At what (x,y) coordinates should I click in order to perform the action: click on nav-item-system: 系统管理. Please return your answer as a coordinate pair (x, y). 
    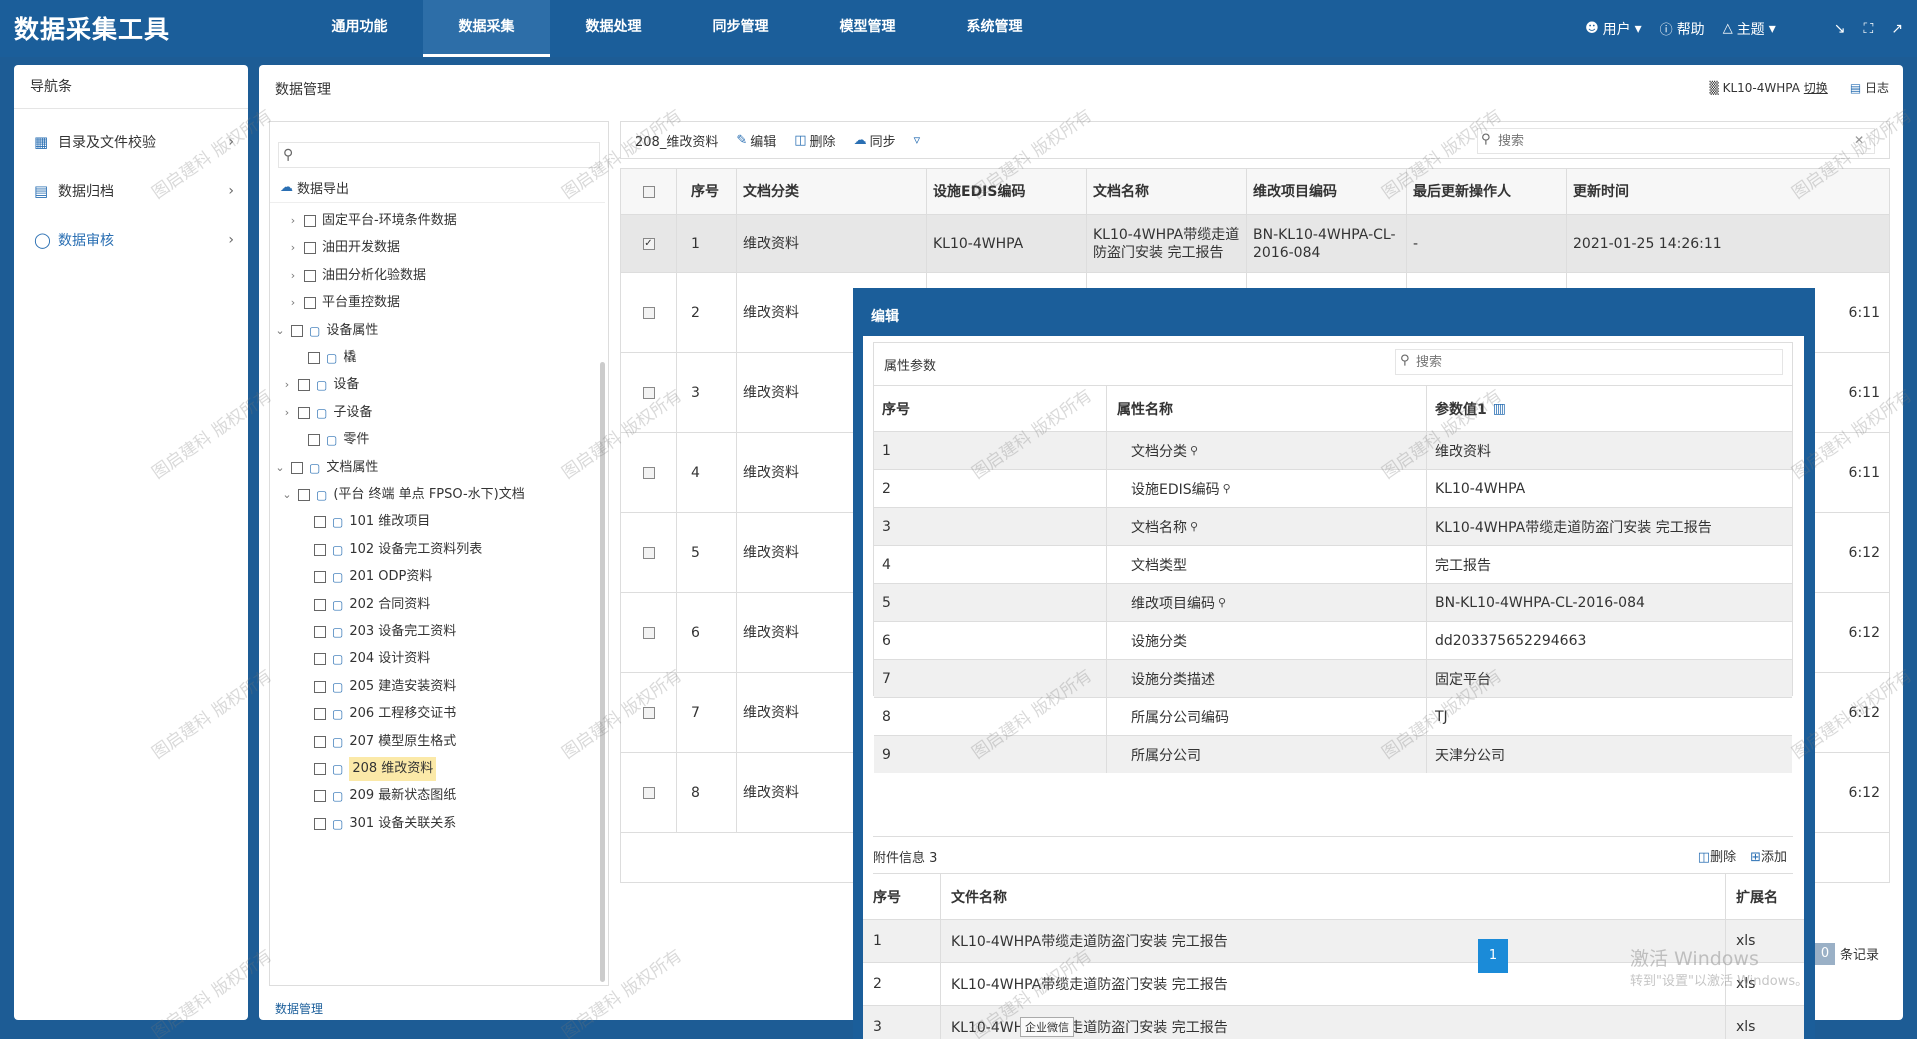
    Looking at the image, I should click on (994, 28).